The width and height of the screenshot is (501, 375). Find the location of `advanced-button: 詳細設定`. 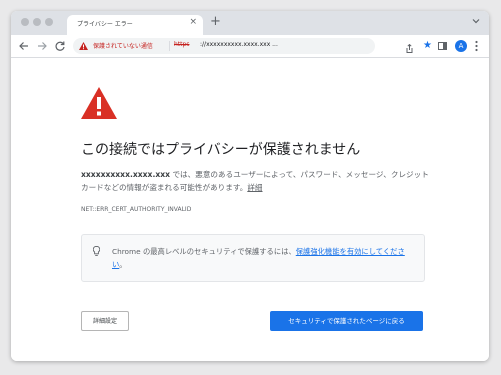

advanced-button: 詳細設定 is located at coordinates (105, 321).